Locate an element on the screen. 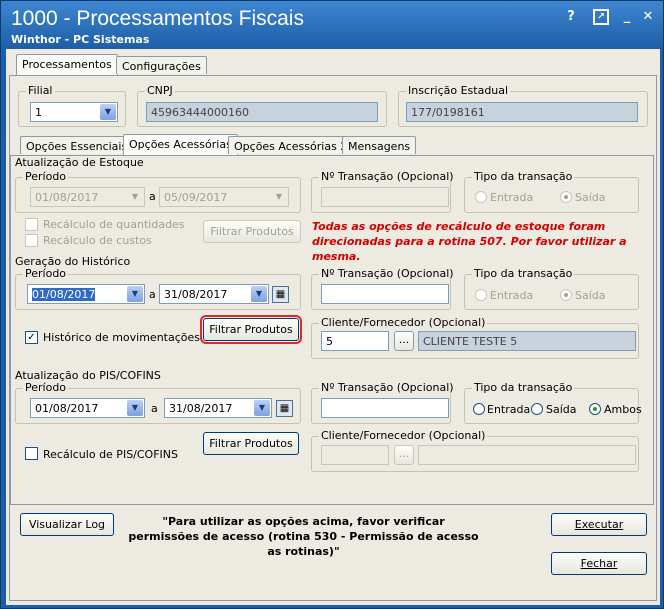  tab-processamentos: Processamentos is located at coordinates (67, 65).